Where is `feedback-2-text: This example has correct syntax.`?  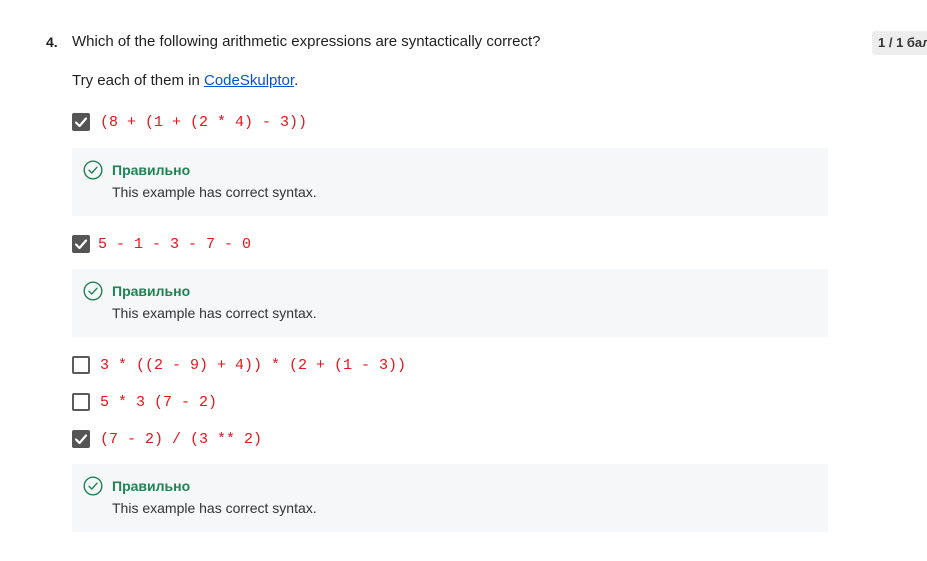
feedback-2-text: This example has correct syntax. is located at coordinates (214, 313).